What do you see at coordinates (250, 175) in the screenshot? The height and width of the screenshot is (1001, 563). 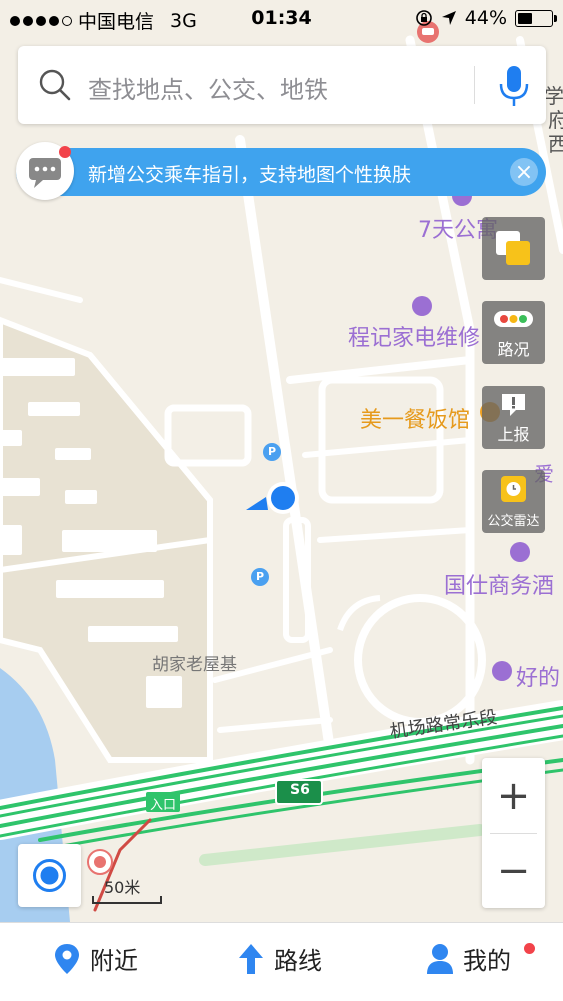 I see `banner-text: 新增公交乘车指引，支持地图个性换肤` at bounding box center [250, 175].